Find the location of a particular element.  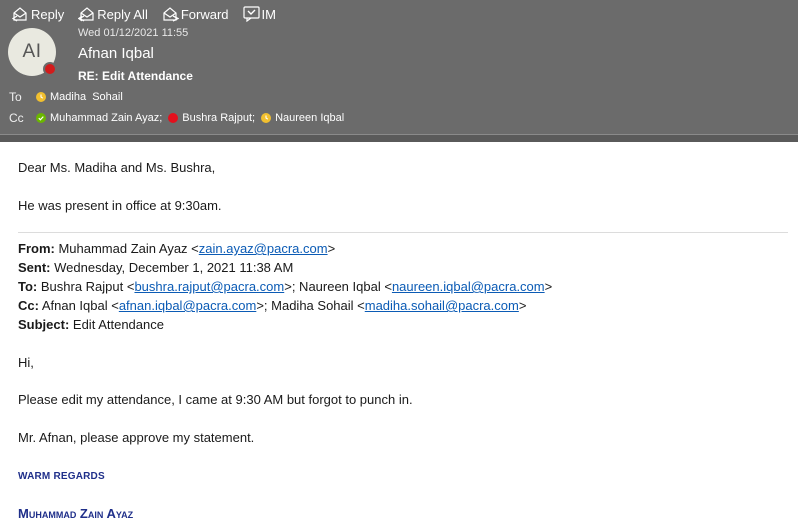

closing-regards: WARM REGARDS is located at coordinates (61, 476).